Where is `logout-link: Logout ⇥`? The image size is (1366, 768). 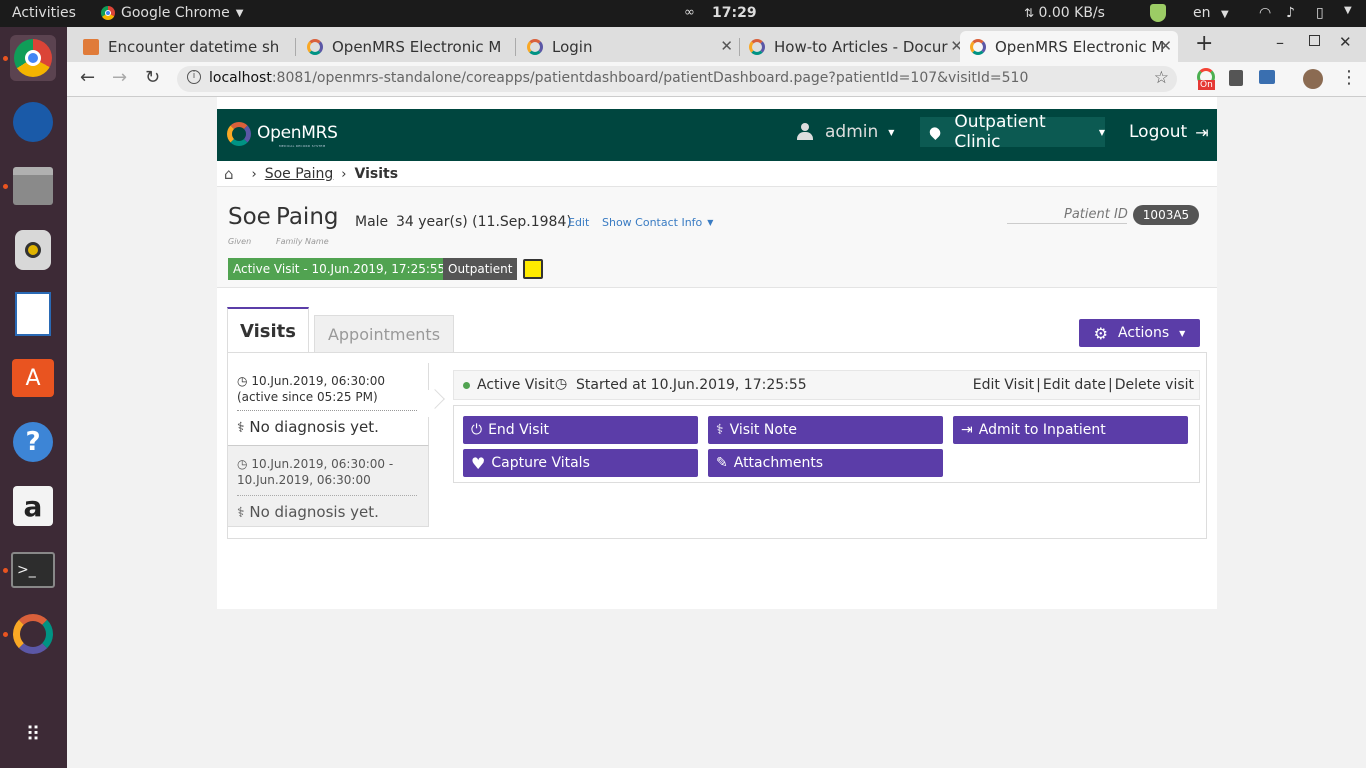 logout-link: Logout ⇥ is located at coordinates (1169, 132).